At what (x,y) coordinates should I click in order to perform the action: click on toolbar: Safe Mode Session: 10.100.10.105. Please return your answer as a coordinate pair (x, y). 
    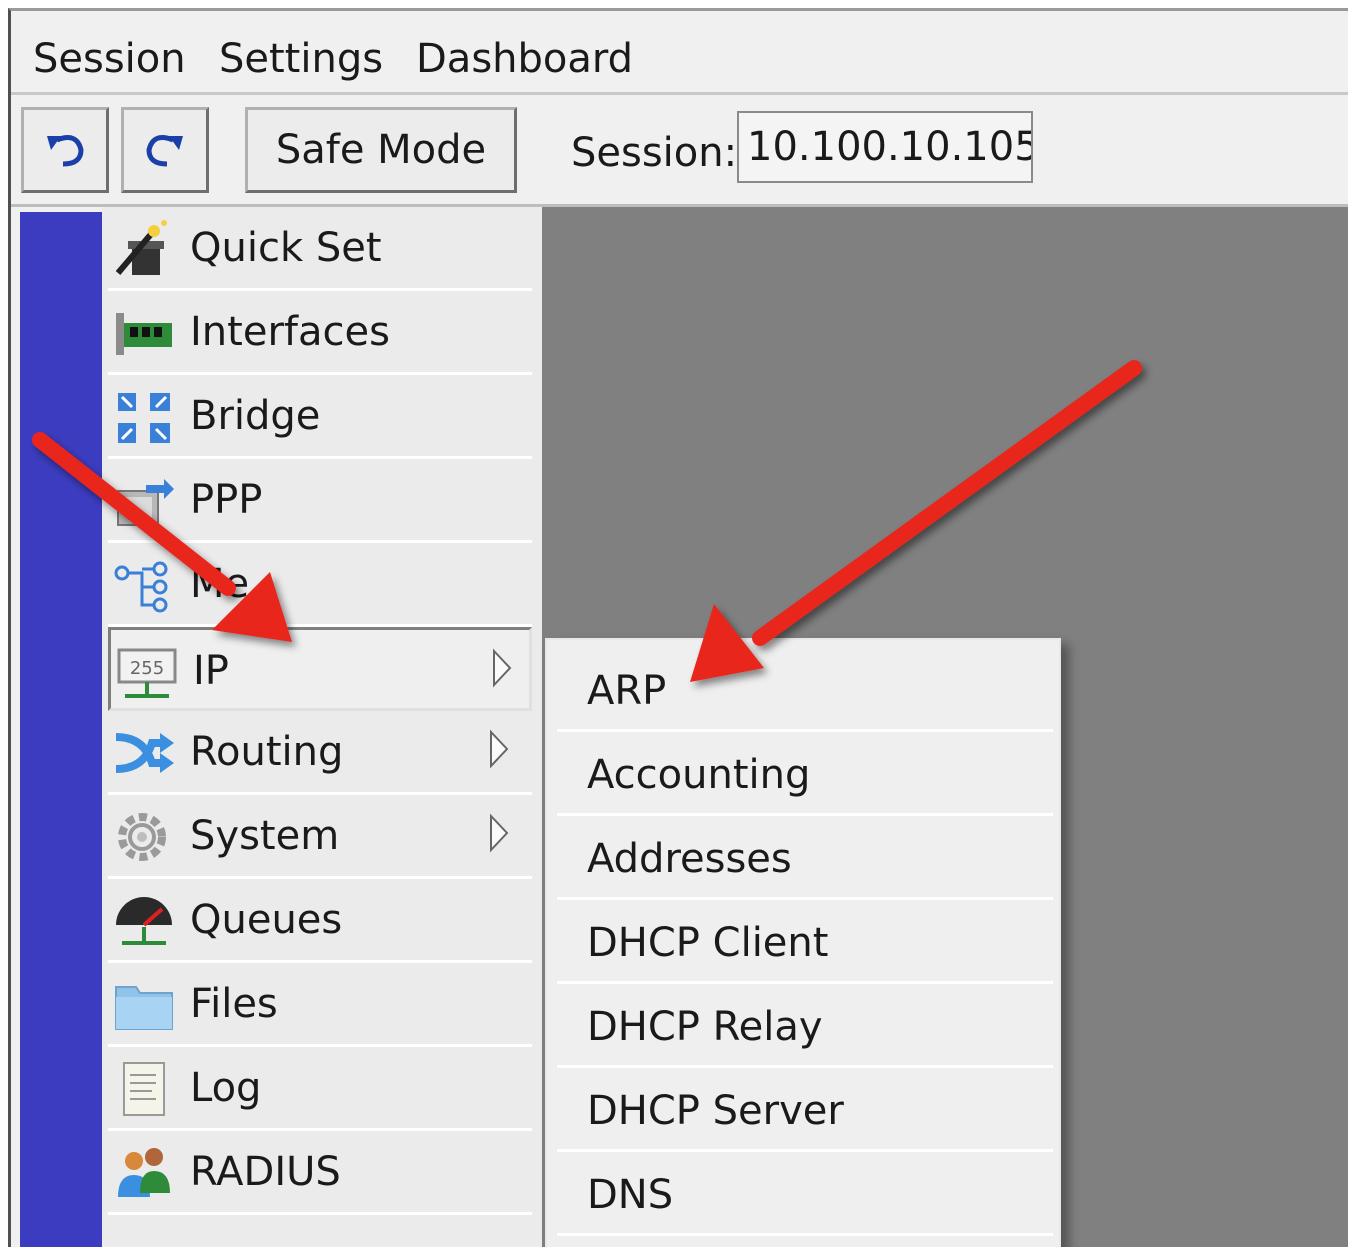
    Looking at the image, I should click on (679, 151).